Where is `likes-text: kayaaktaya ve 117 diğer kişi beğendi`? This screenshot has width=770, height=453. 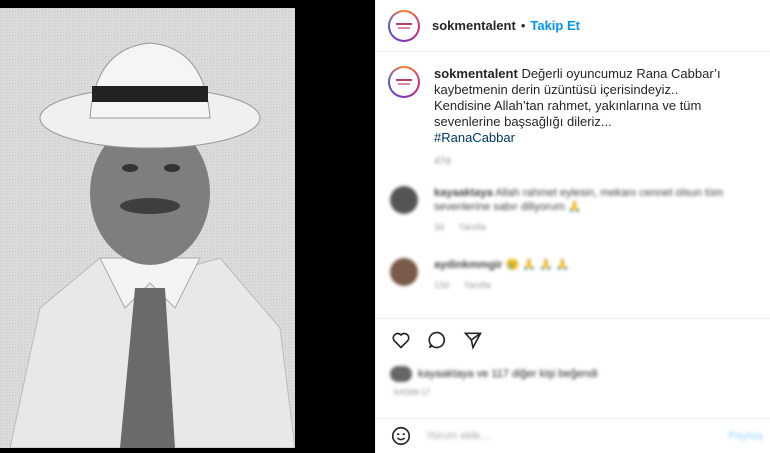 likes-text: kayaaktaya ve 117 diğer kişi beğendi is located at coordinates (508, 374).